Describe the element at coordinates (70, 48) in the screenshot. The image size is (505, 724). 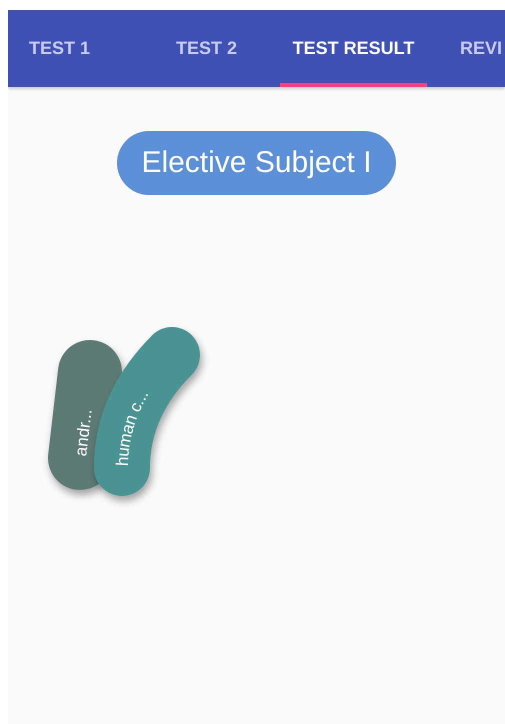
I see `tab: TEST 1` at that location.